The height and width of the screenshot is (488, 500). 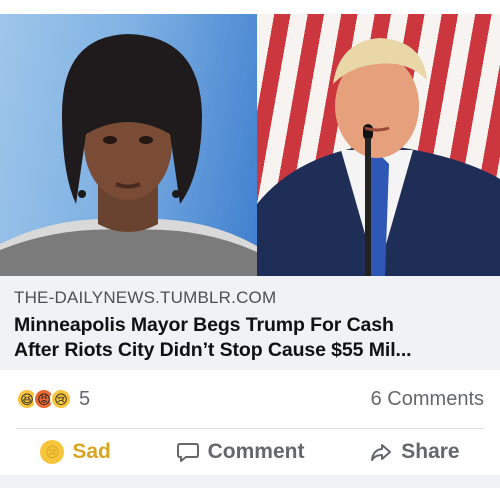 What do you see at coordinates (85, 398) in the screenshot?
I see `reaction-count: 5` at bounding box center [85, 398].